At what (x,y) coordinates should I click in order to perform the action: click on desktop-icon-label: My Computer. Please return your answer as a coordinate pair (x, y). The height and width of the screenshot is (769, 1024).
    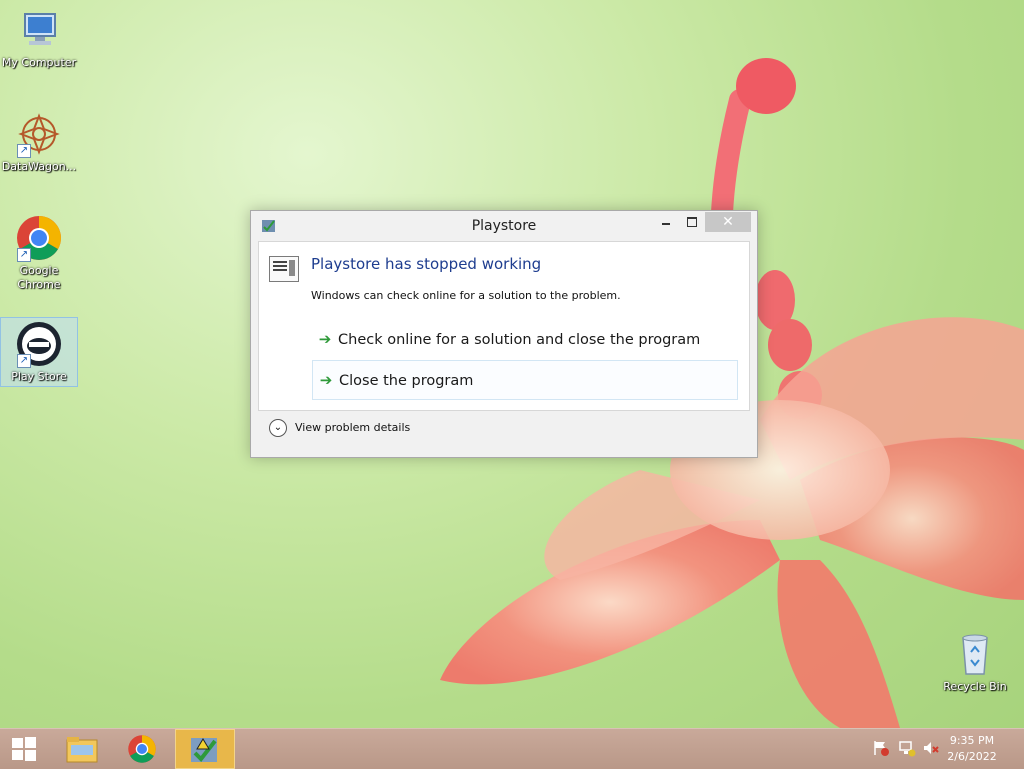
    Looking at the image, I should click on (39, 62).